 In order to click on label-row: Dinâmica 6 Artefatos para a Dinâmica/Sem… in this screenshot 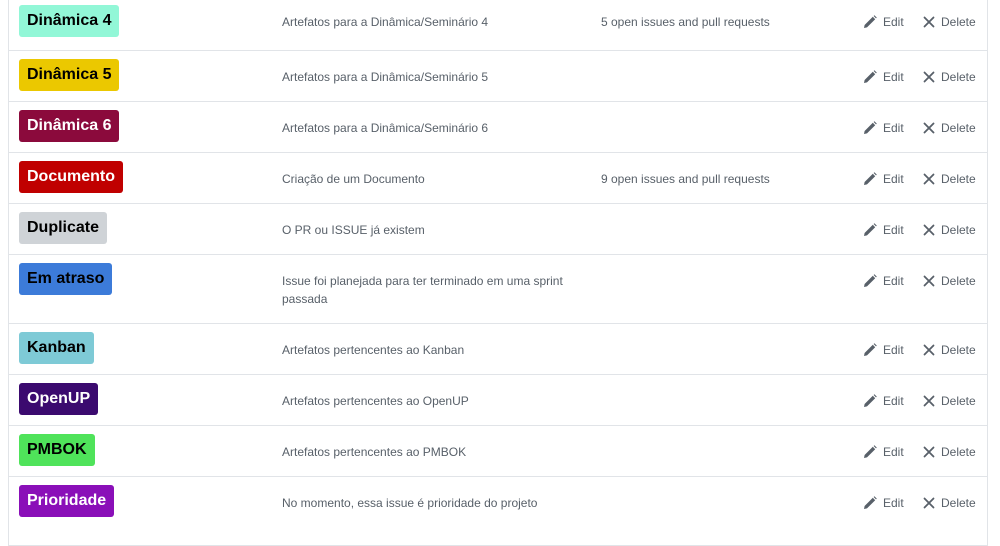, I will do `click(498, 127)`.